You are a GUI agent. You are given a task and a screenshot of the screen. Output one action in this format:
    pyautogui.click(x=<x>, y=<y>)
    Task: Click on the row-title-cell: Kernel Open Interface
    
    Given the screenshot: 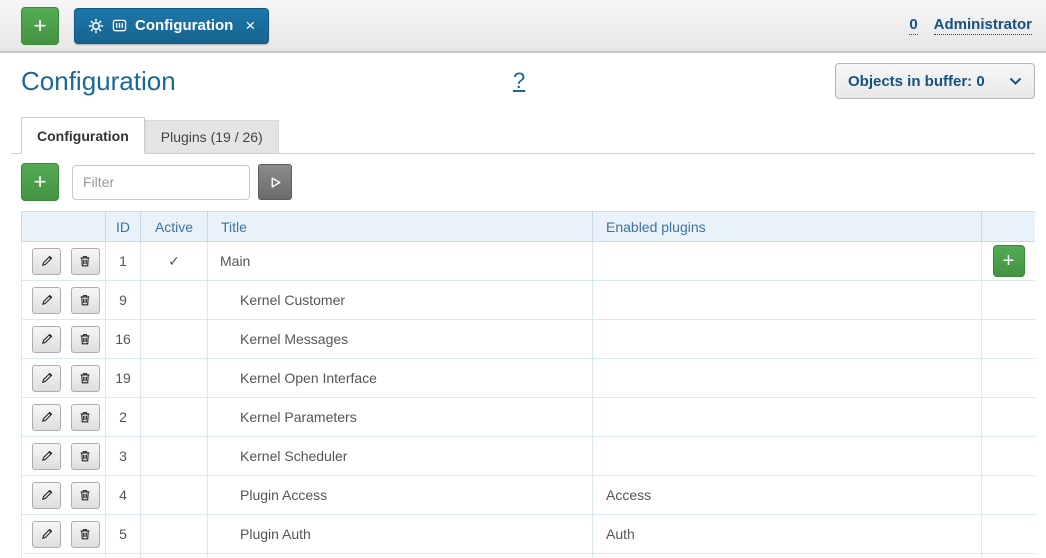 What is the action you would take?
    pyautogui.click(x=400, y=378)
    